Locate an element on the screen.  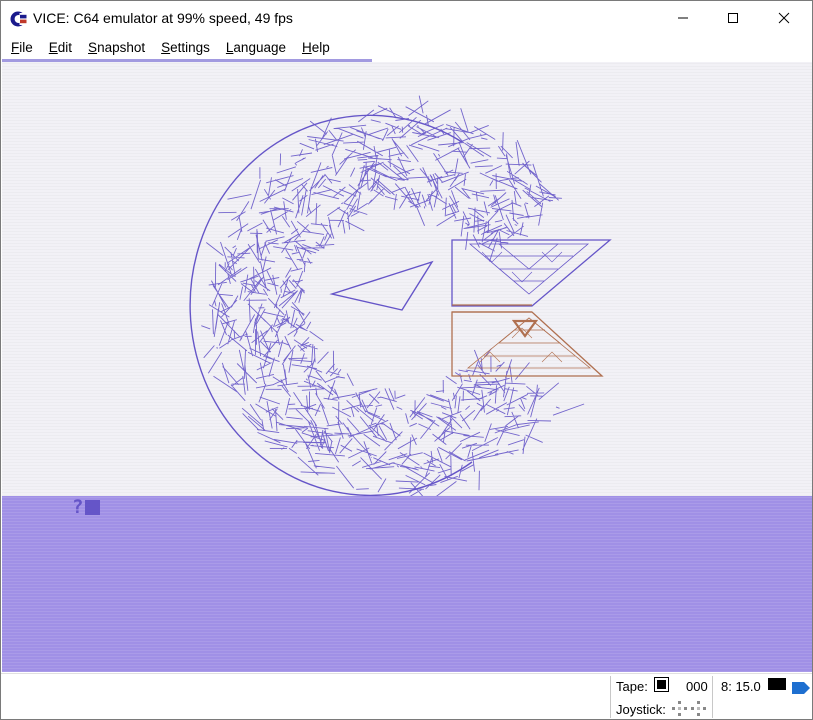
drive-led is located at coordinates (777, 684).